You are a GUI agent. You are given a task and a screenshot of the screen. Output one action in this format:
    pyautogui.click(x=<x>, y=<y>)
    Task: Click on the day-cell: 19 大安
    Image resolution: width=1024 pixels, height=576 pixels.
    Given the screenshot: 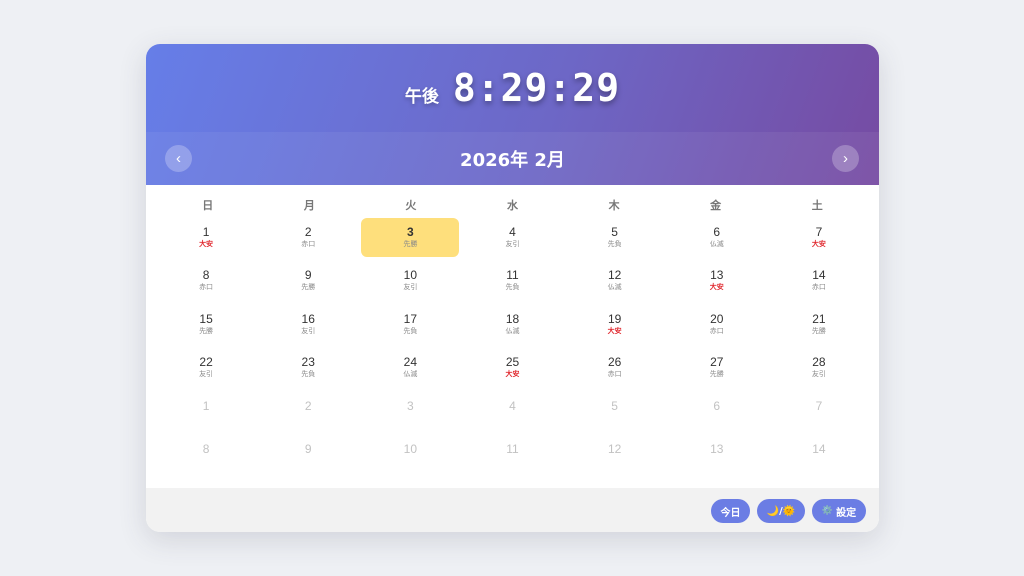 What is the action you would take?
    pyautogui.click(x=615, y=324)
    